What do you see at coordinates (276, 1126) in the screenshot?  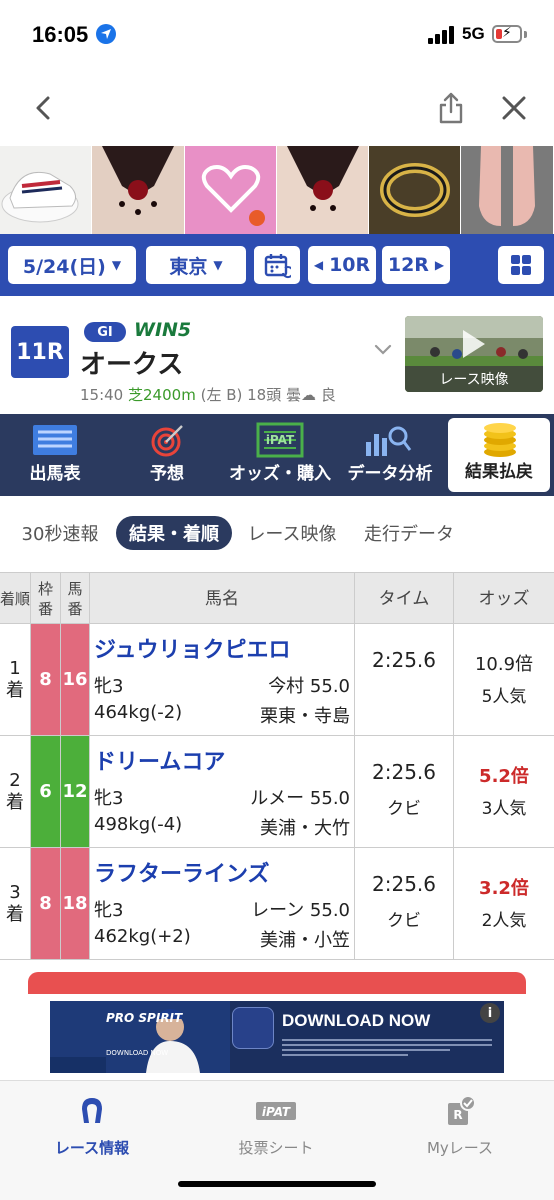 I see `tab-vote-sheet: iPAT 投票シート` at bounding box center [276, 1126].